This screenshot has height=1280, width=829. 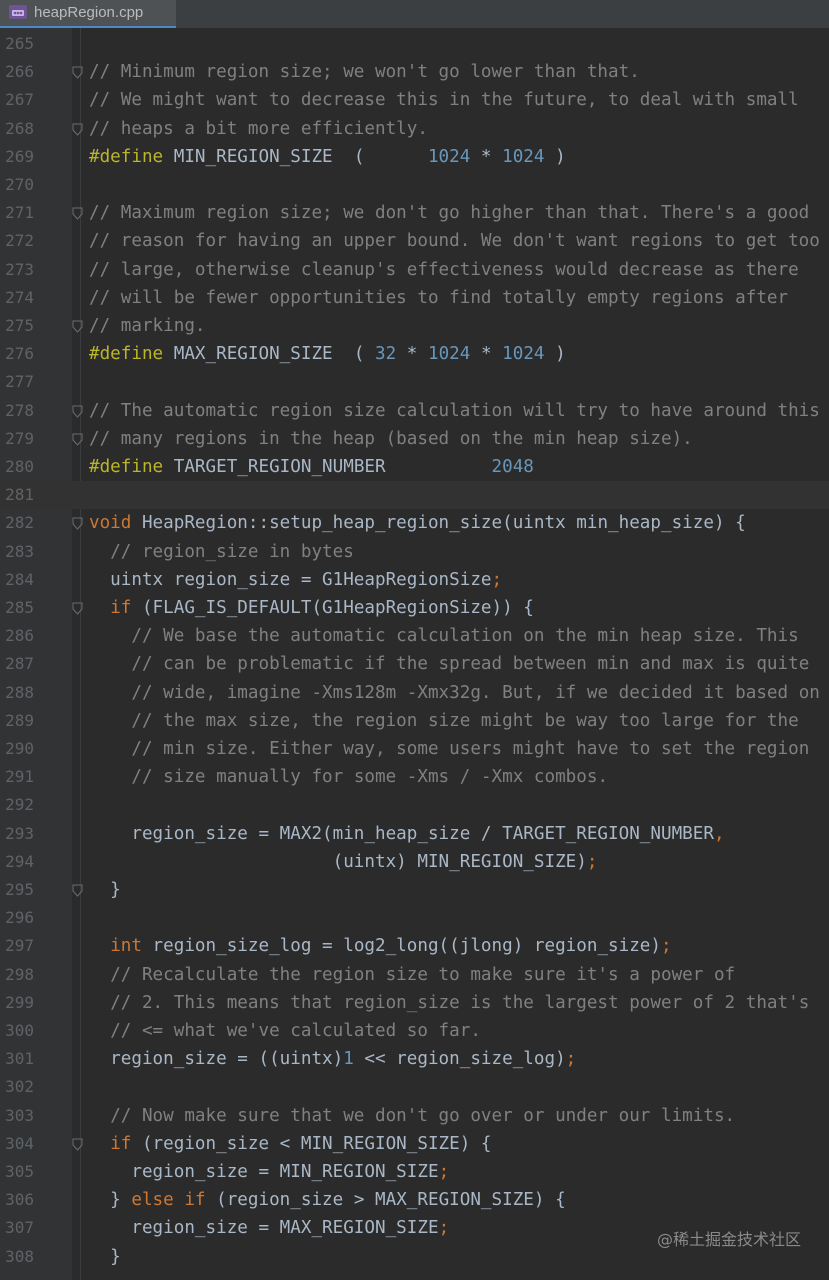 What do you see at coordinates (19, 156) in the screenshot?
I see `line-number: 269` at bounding box center [19, 156].